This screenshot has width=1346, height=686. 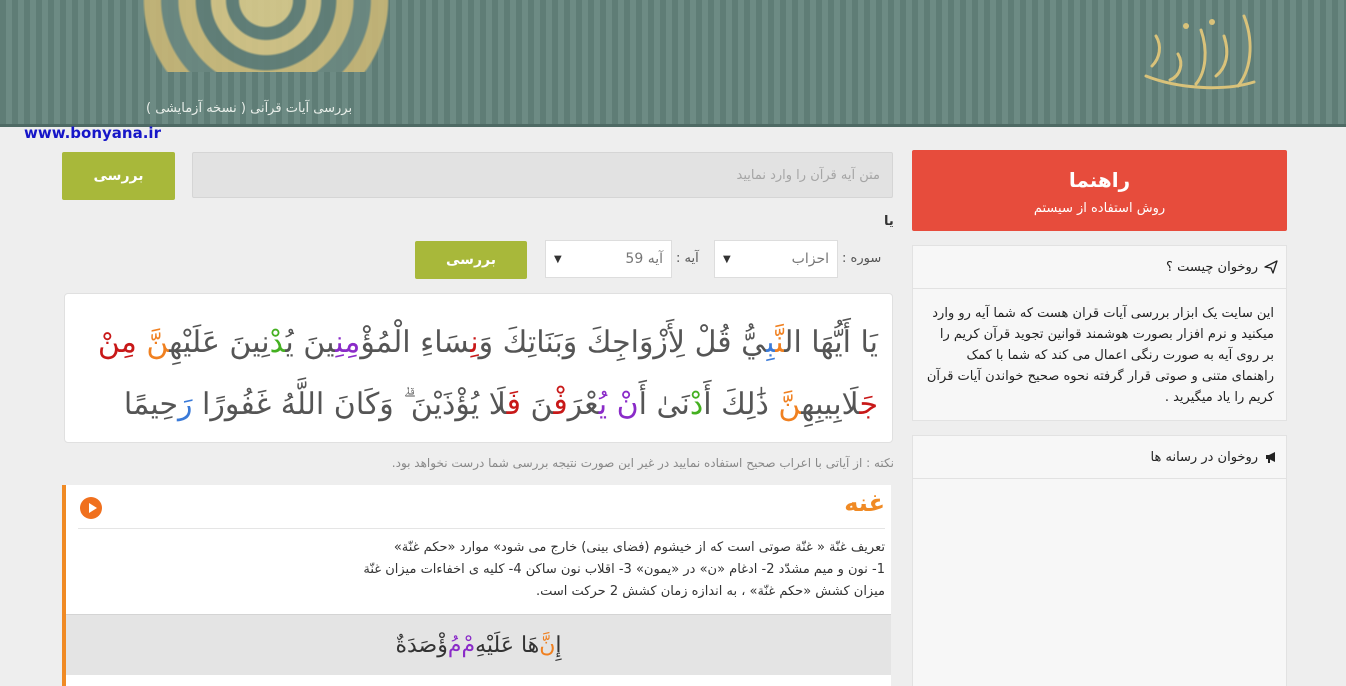 What do you see at coordinates (468, 645) in the screenshot?
I see `tajweed-highlight: مْ` at bounding box center [468, 645].